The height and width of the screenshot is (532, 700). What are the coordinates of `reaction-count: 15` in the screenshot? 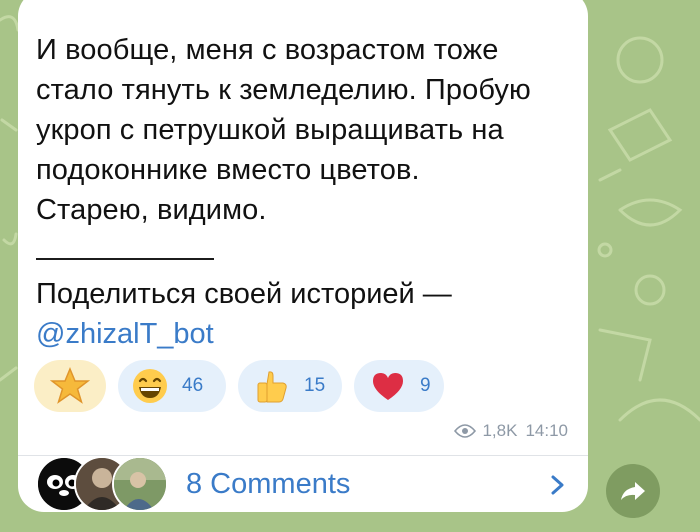 It's located at (315, 385).